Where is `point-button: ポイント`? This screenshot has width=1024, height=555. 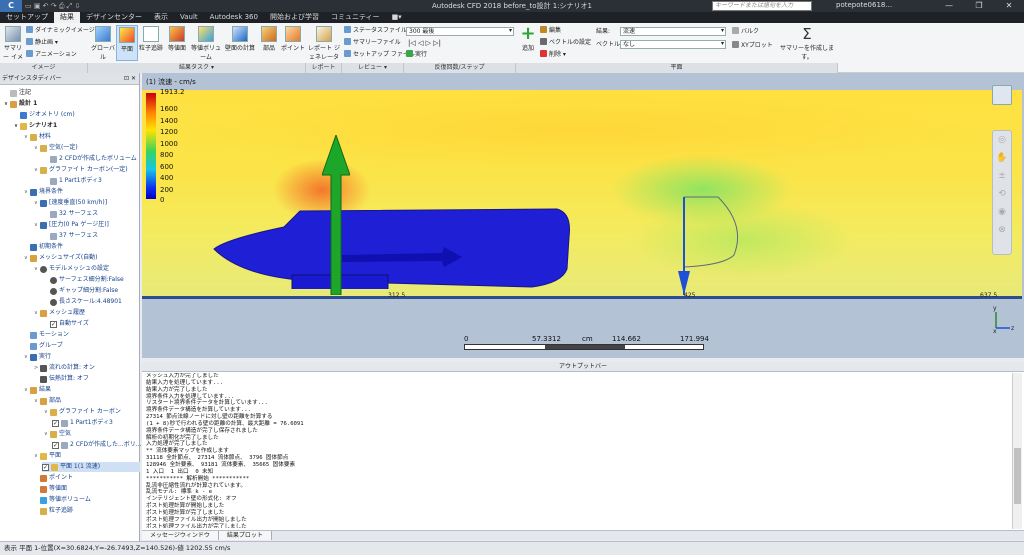 point-button: ポイント is located at coordinates (293, 43).